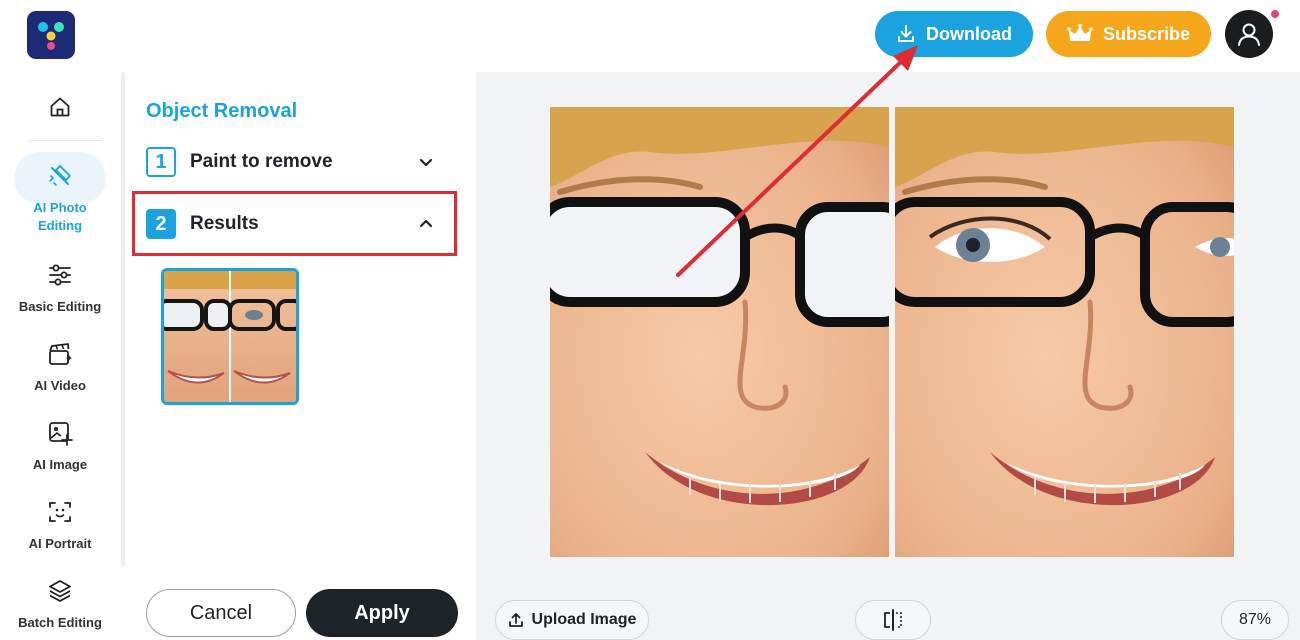 The height and width of the screenshot is (640, 1300). What do you see at coordinates (60, 543) in the screenshot?
I see `sidebar-item-label: AI Portrait` at bounding box center [60, 543].